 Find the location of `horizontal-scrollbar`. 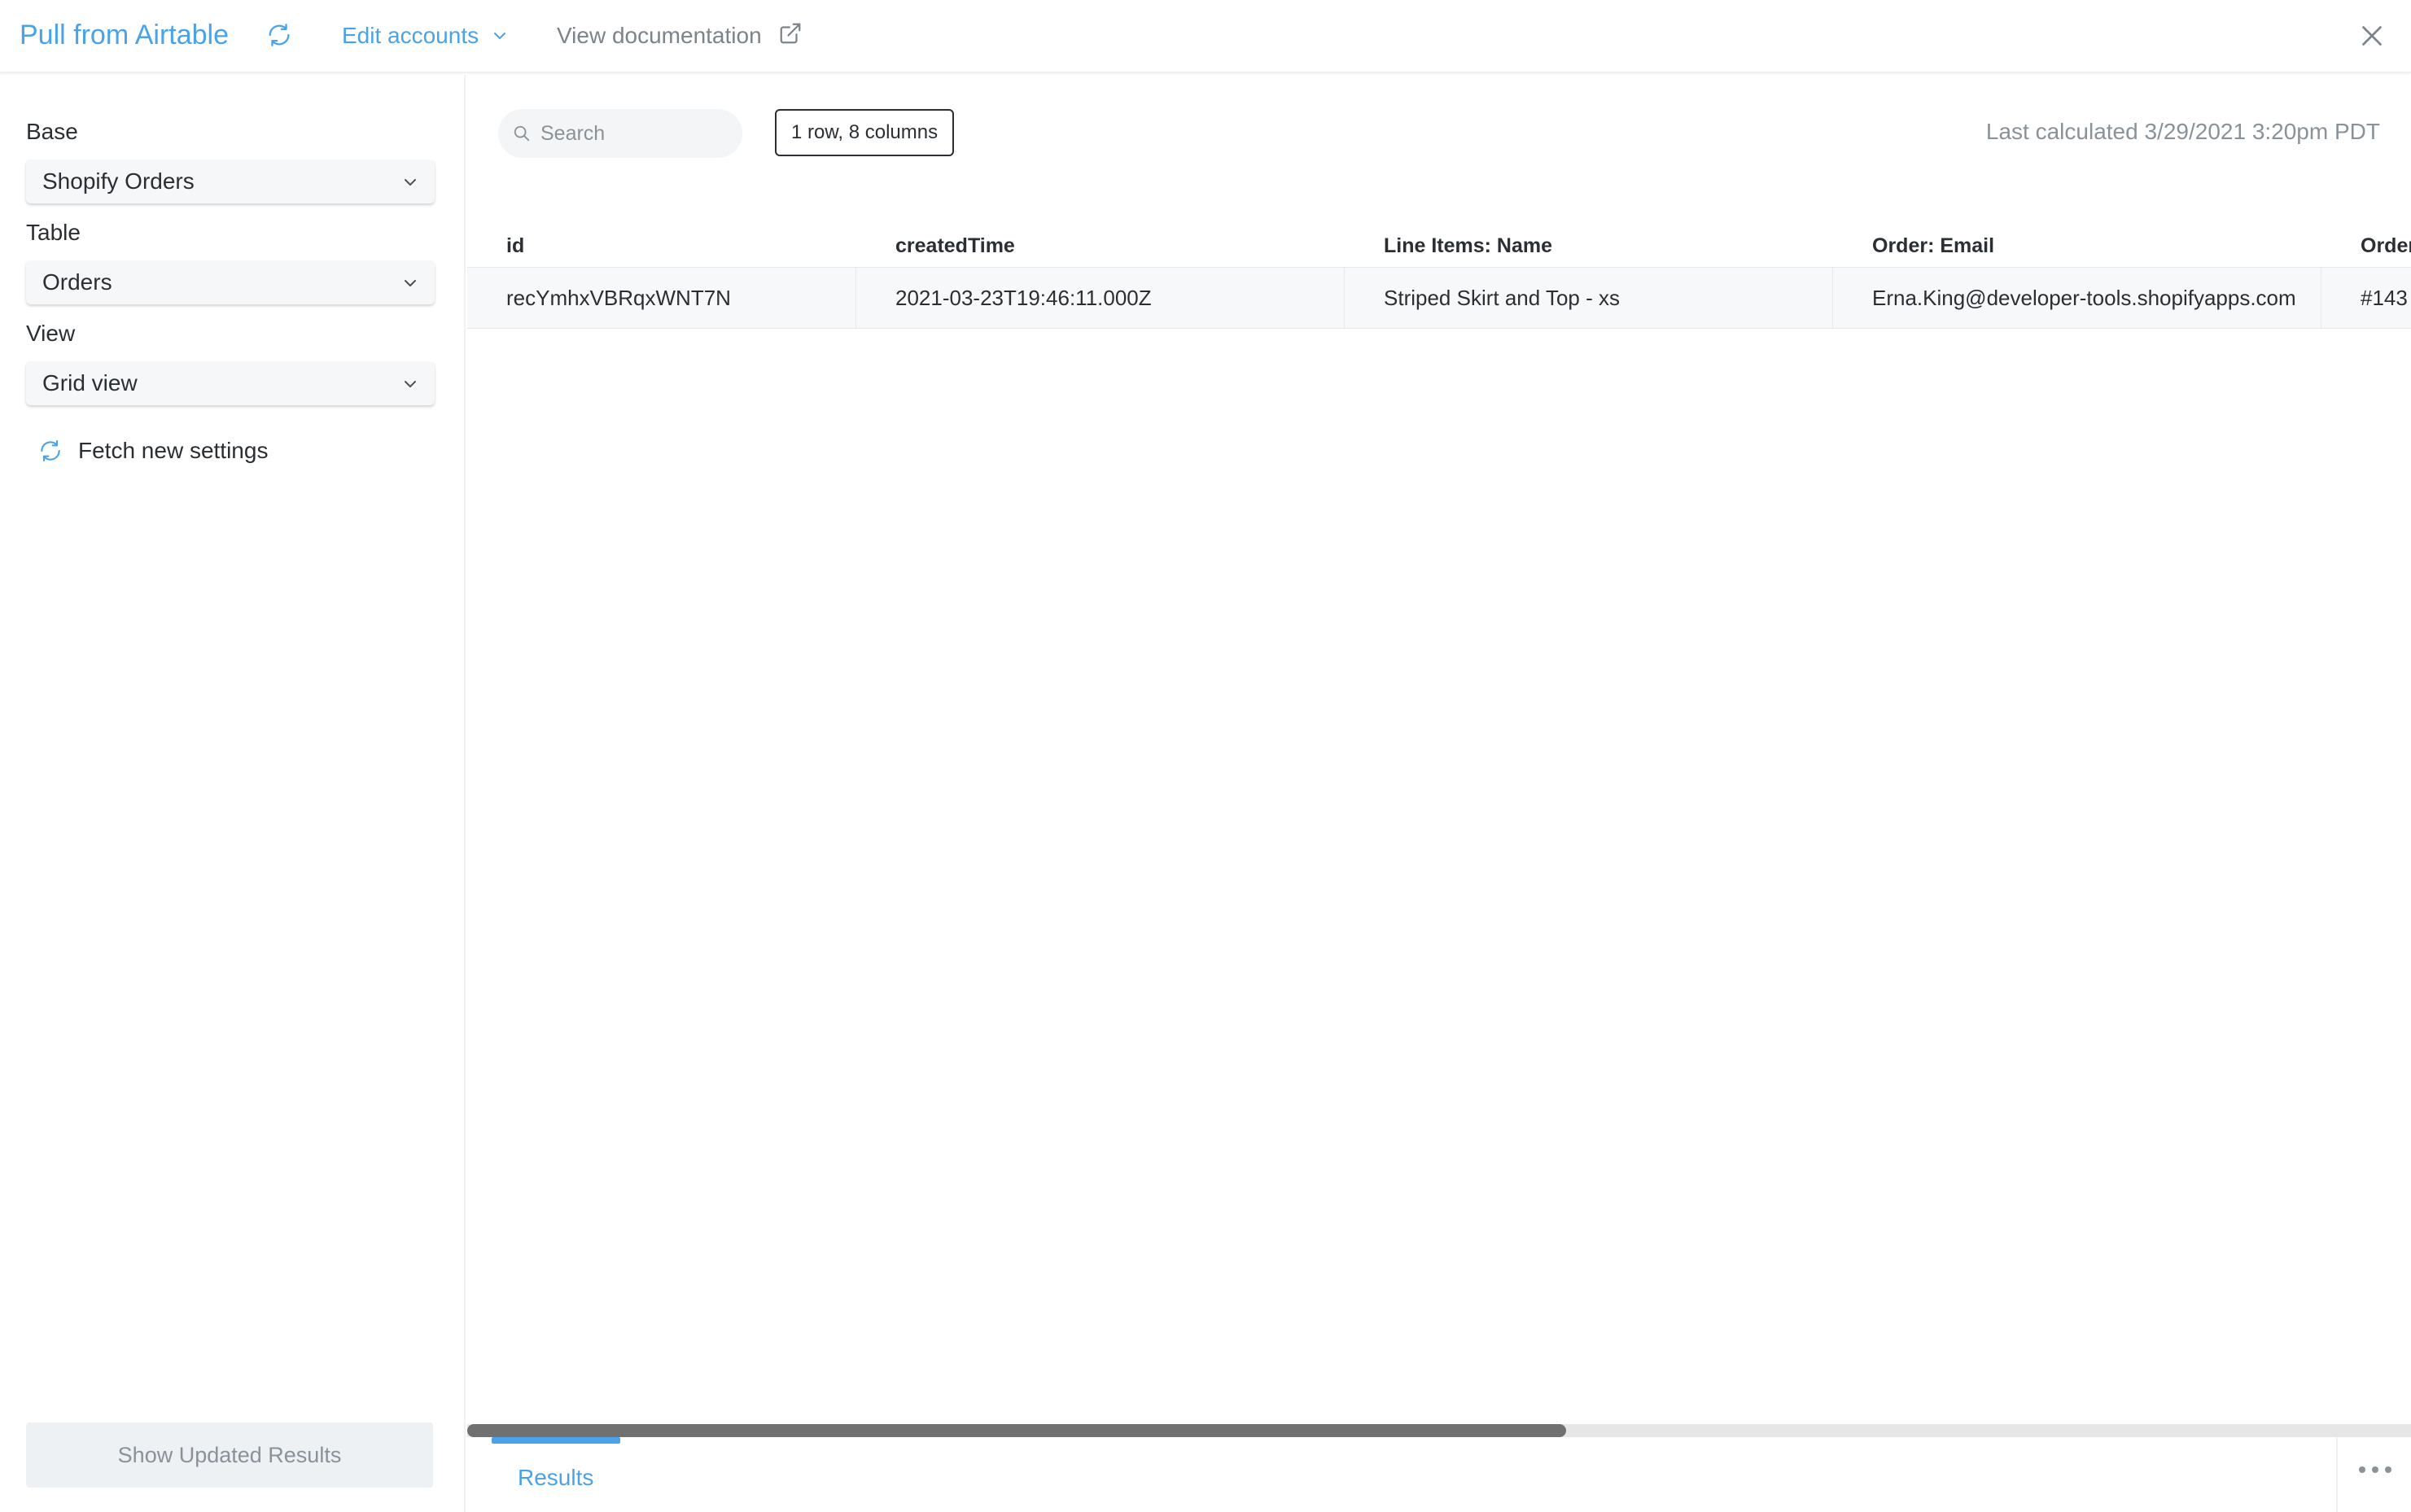

horizontal-scrollbar is located at coordinates (1439, 1430).